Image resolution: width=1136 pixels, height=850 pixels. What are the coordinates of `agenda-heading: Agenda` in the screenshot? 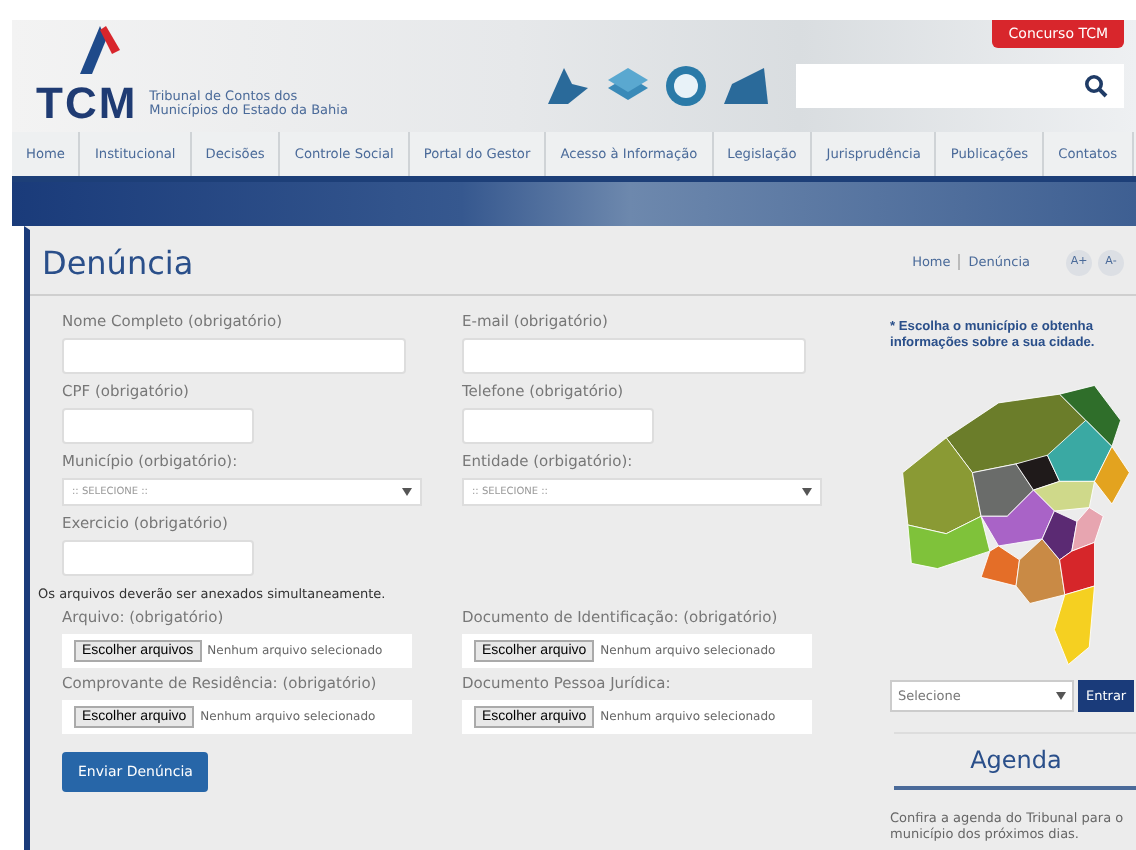 It's located at (1015, 760).